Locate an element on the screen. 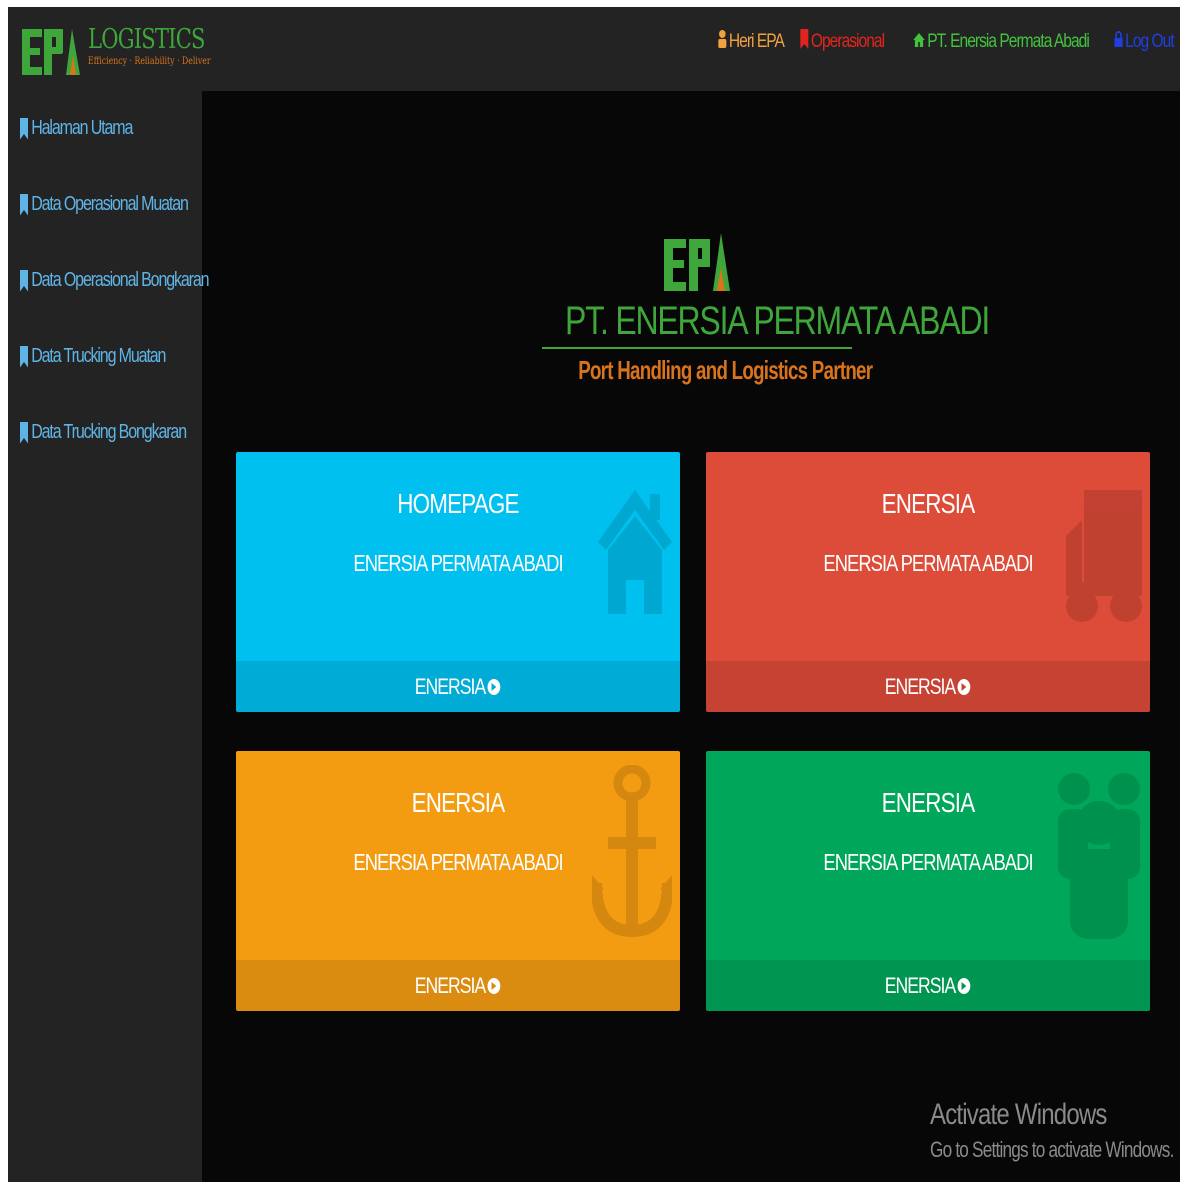 This screenshot has width=1188, height=1182. brand-tagline: Efficiency · Reliability · Deliver is located at coordinates (149, 61).